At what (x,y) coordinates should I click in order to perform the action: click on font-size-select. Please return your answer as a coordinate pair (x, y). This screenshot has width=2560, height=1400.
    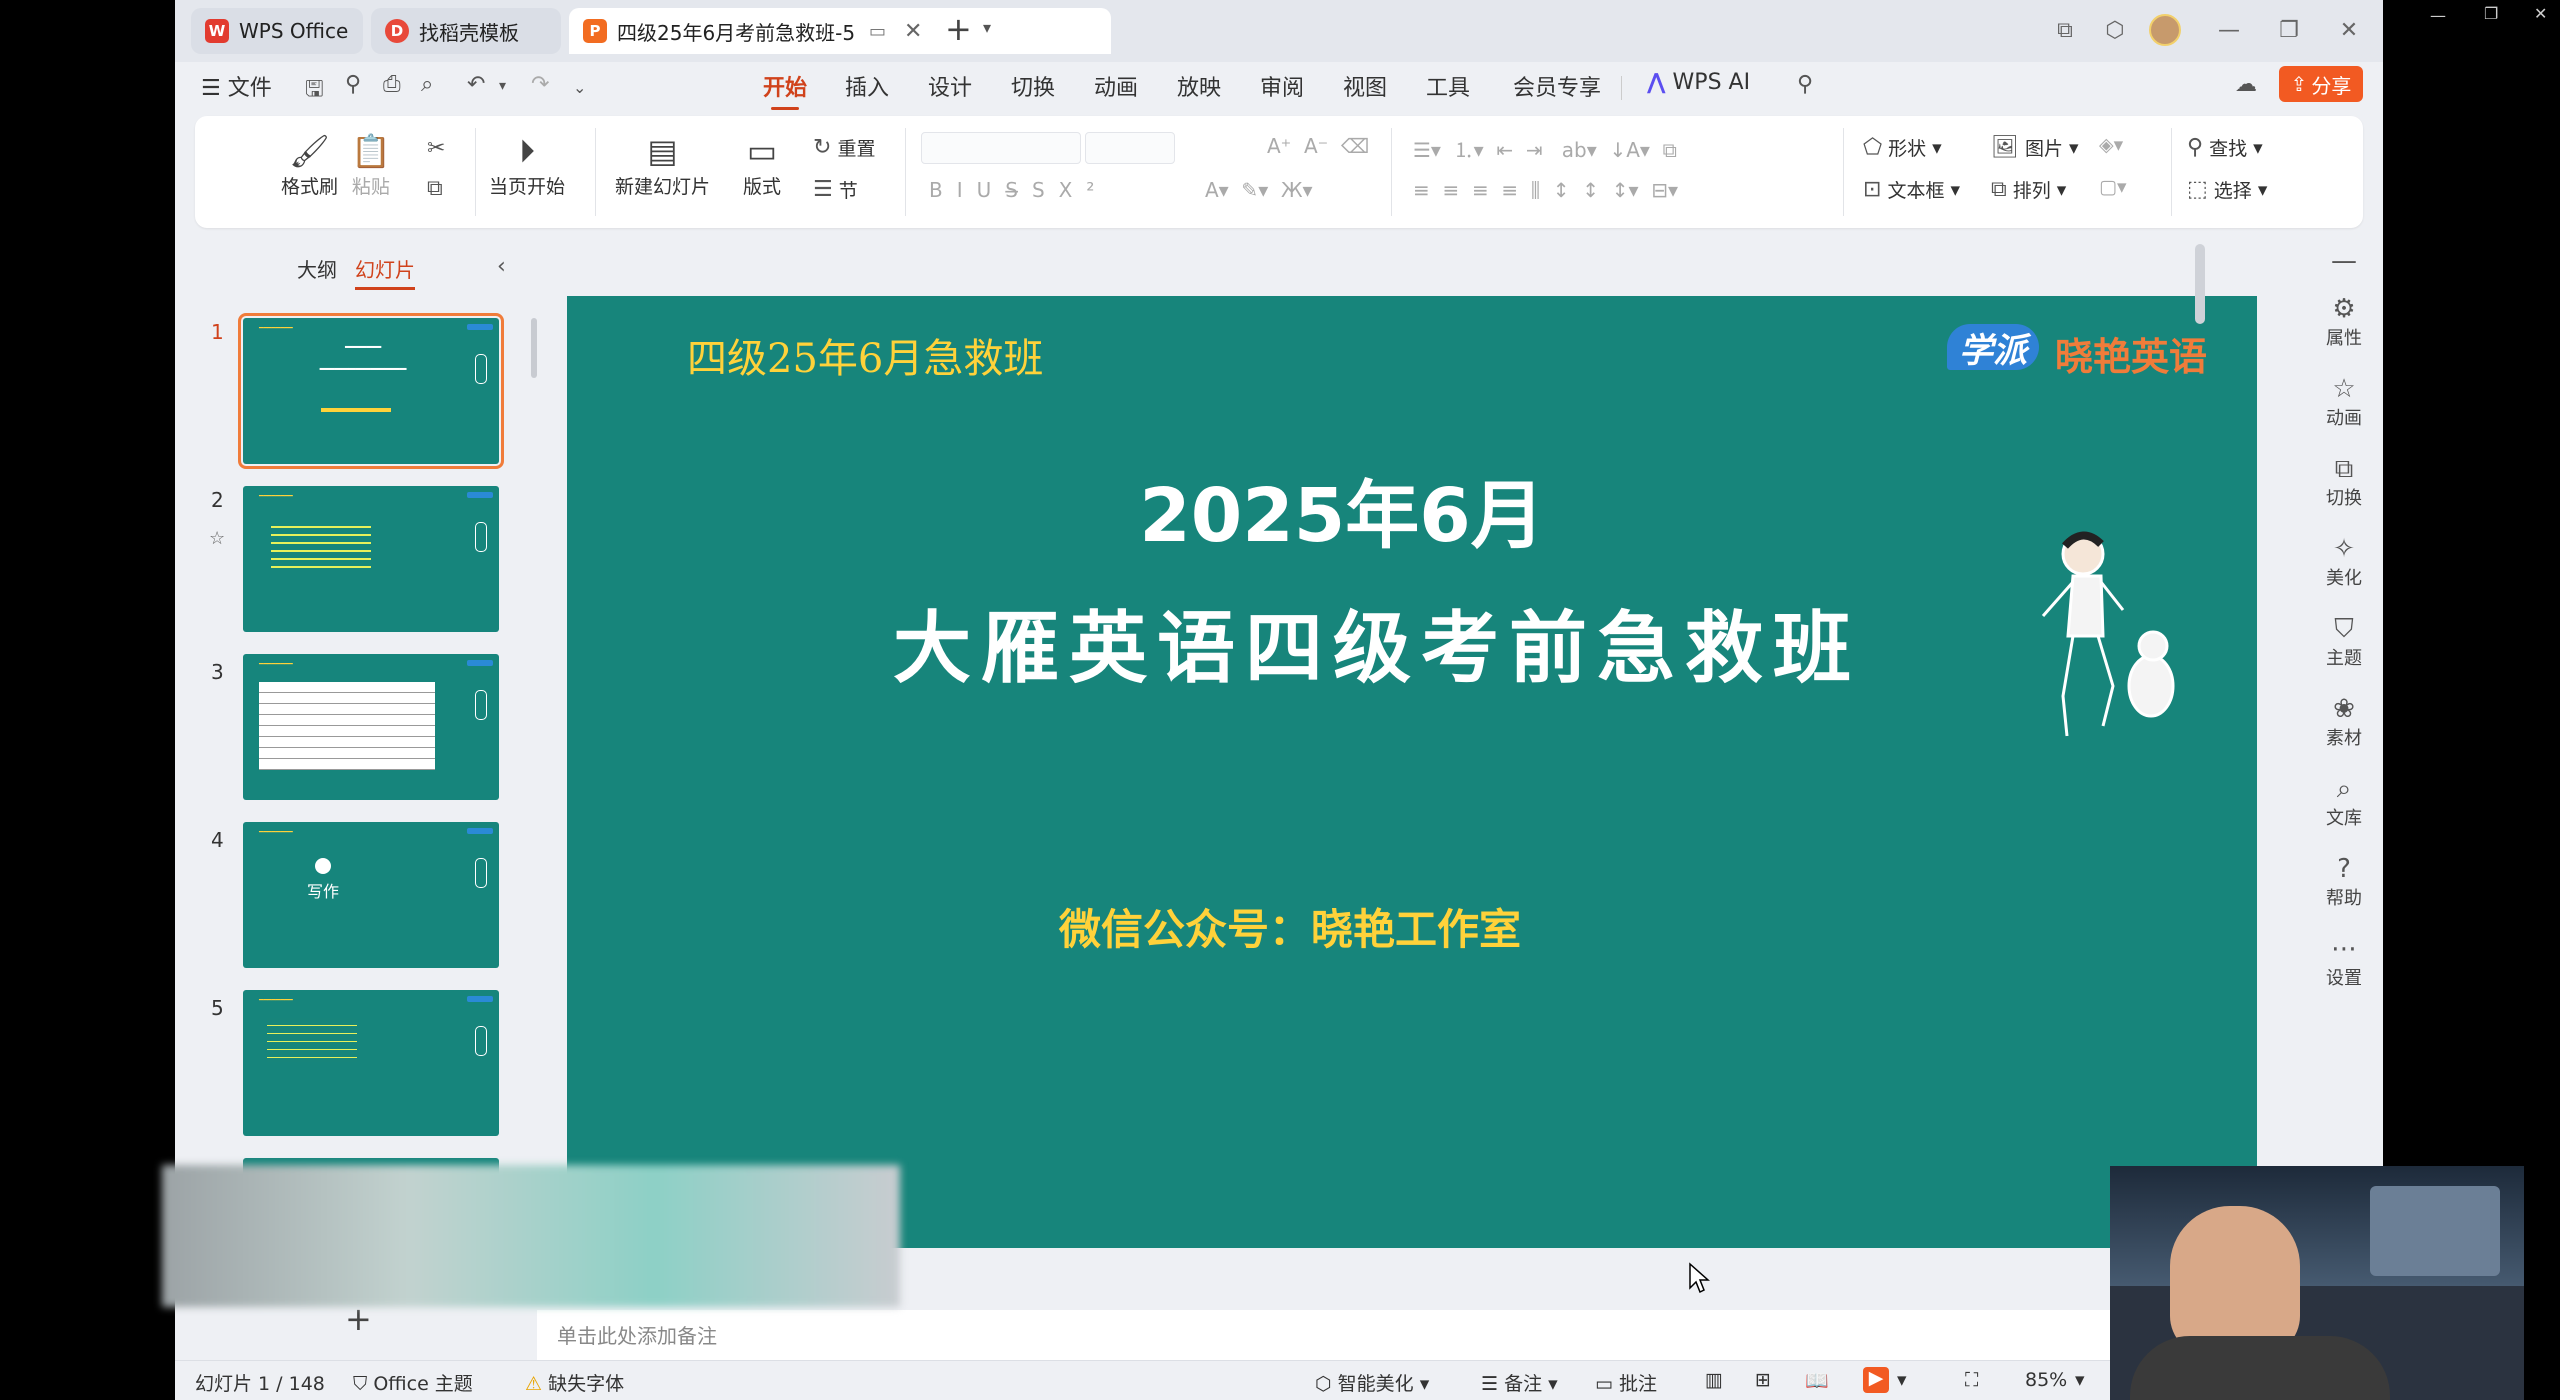
    Looking at the image, I should click on (1130, 148).